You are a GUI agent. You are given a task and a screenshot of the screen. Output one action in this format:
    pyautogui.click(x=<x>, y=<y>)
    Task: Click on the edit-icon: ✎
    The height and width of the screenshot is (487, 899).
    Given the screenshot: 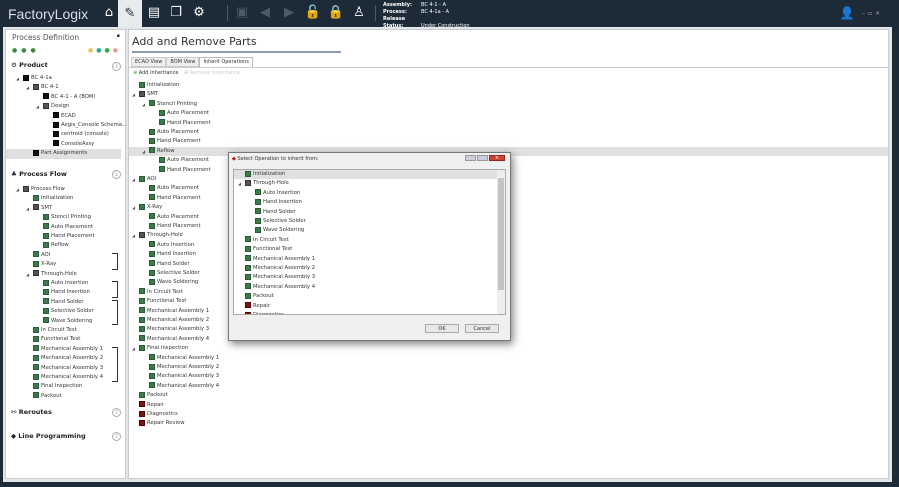 What is the action you would take?
    pyautogui.click(x=130, y=13)
    